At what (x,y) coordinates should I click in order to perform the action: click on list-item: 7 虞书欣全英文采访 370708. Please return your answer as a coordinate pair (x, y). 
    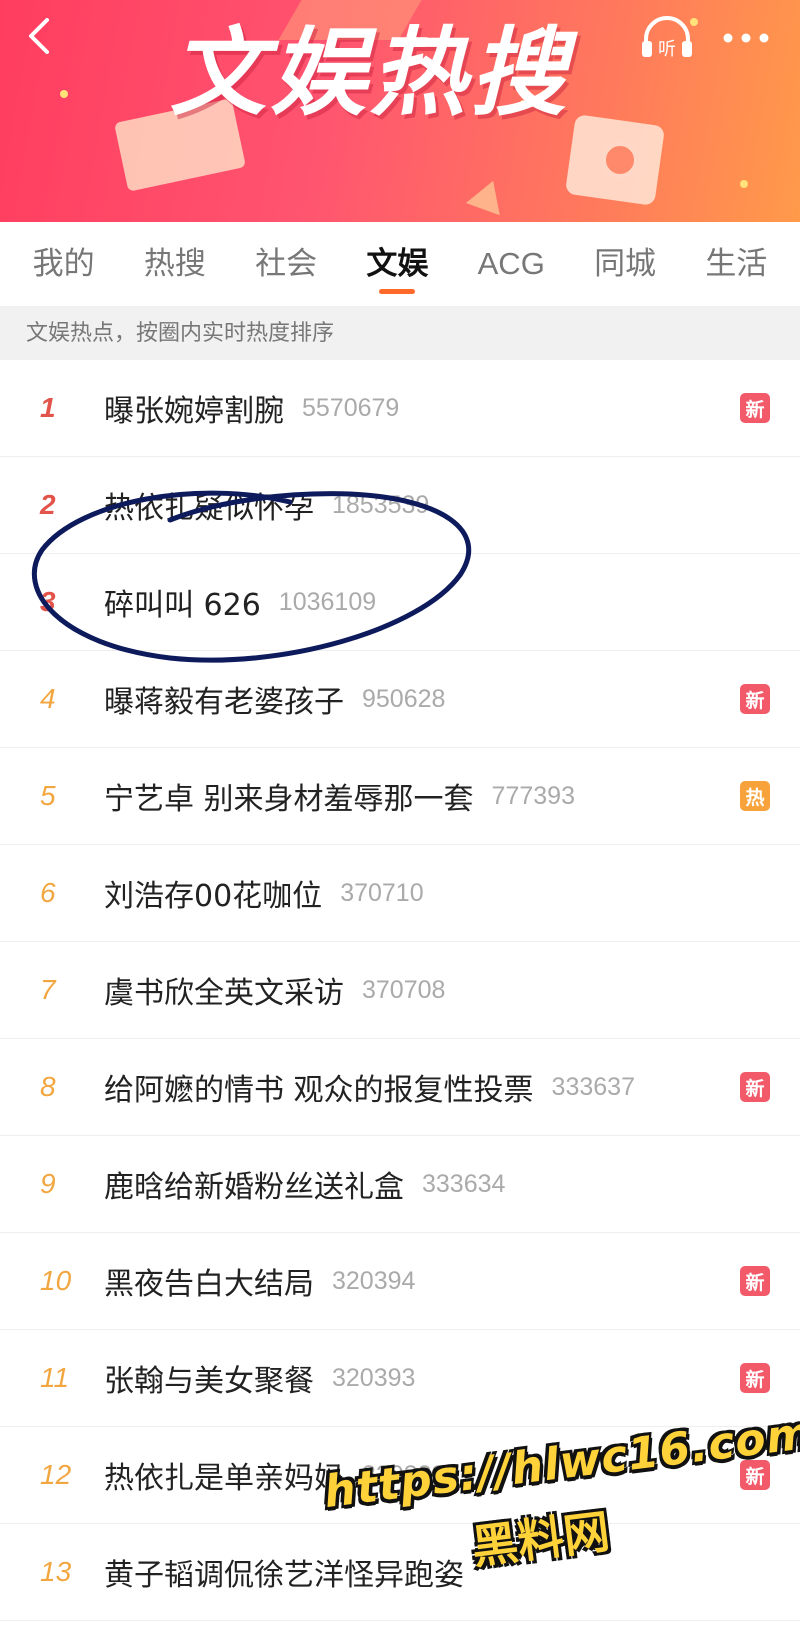
    Looking at the image, I should click on (400, 990).